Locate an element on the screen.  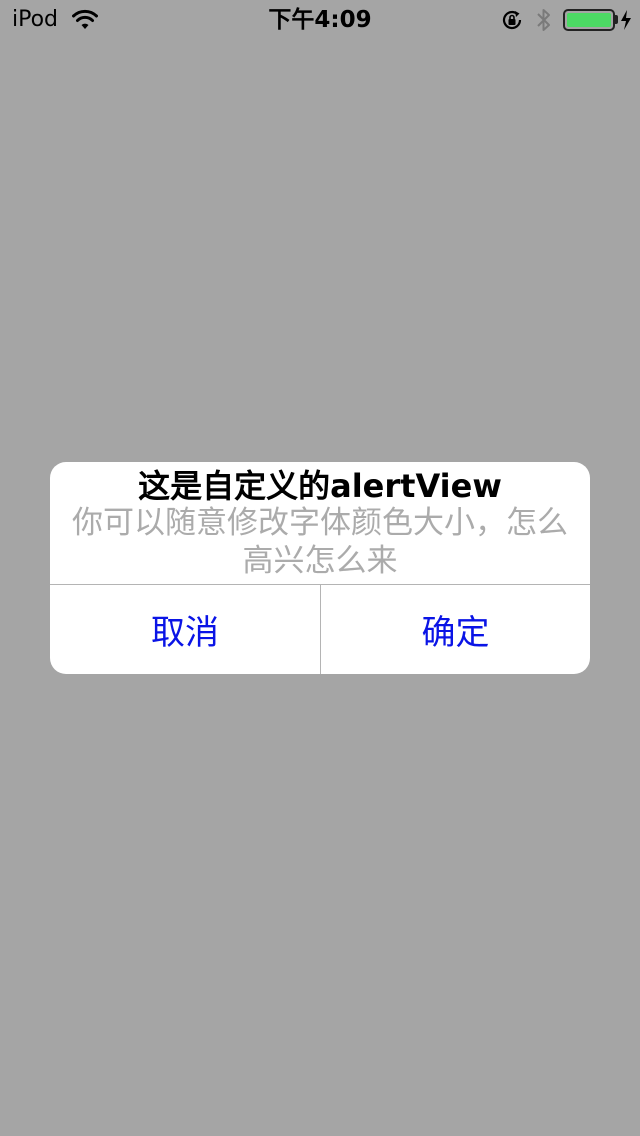
battery-icon is located at coordinates (589, 20).